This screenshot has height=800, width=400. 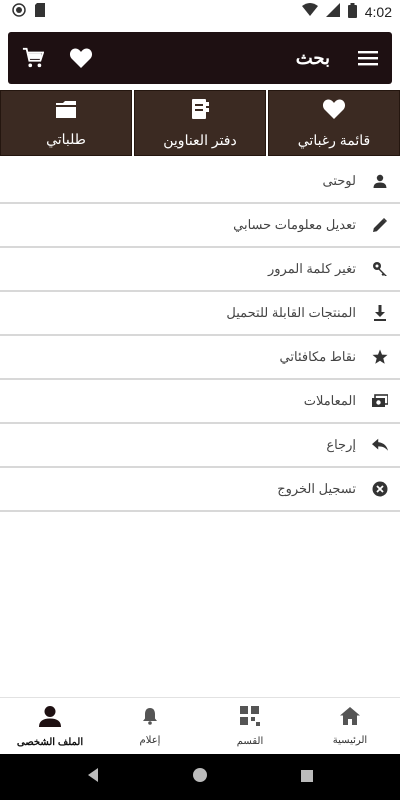 What do you see at coordinates (200, 226) in the screenshot?
I see `menu-item-edit-account: تعديل معلومات حسابي` at bounding box center [200, 226].